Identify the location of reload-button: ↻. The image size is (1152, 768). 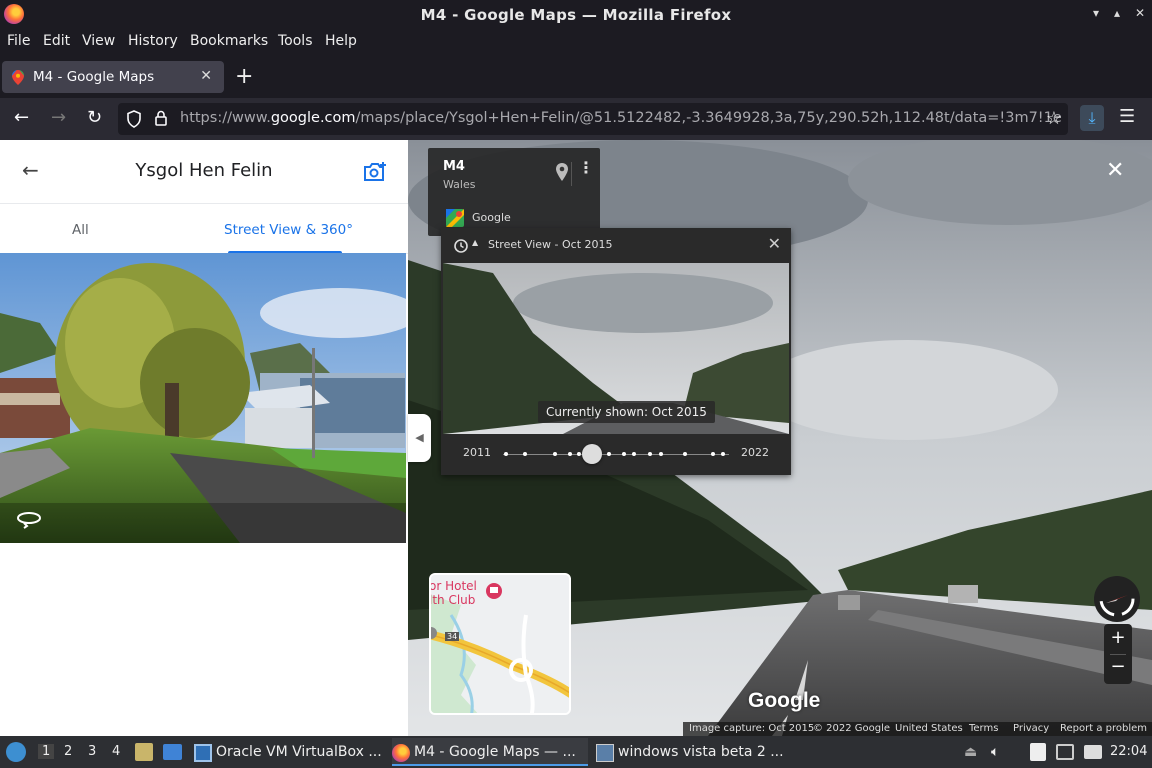
(94, 117).